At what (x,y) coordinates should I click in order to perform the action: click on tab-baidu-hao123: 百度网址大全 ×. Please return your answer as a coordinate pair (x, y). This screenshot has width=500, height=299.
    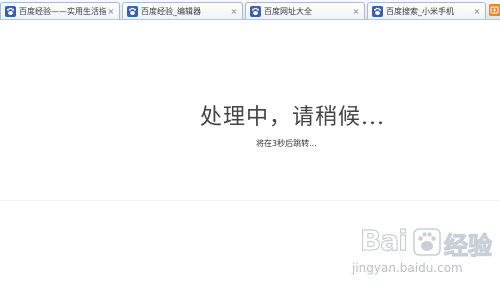
    Looking at the image, I should click on (305, 10).